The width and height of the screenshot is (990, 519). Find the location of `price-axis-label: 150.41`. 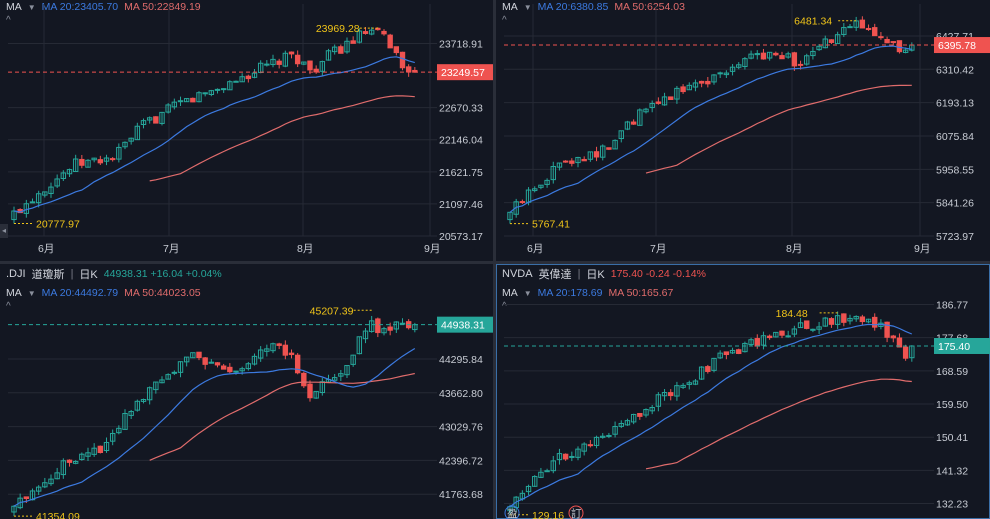

price-axis-label: 150.41 is located at coordinates (952, 438).